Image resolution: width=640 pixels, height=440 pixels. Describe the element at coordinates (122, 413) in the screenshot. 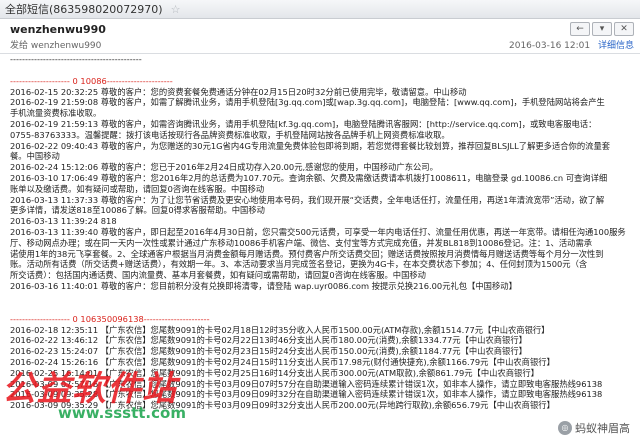

I see `site-watermark-url: www.ssstt.com` at that location.